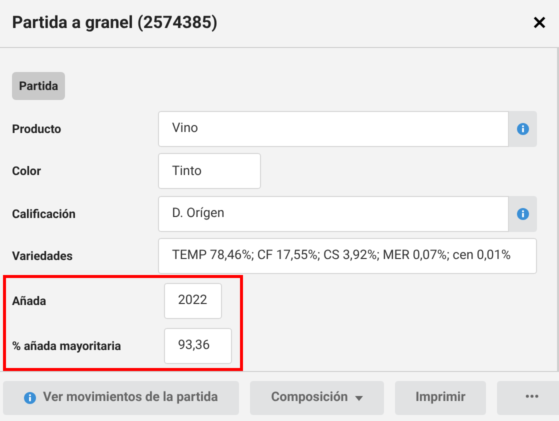  I want to click on input-field: 2022, so click(193, 300).